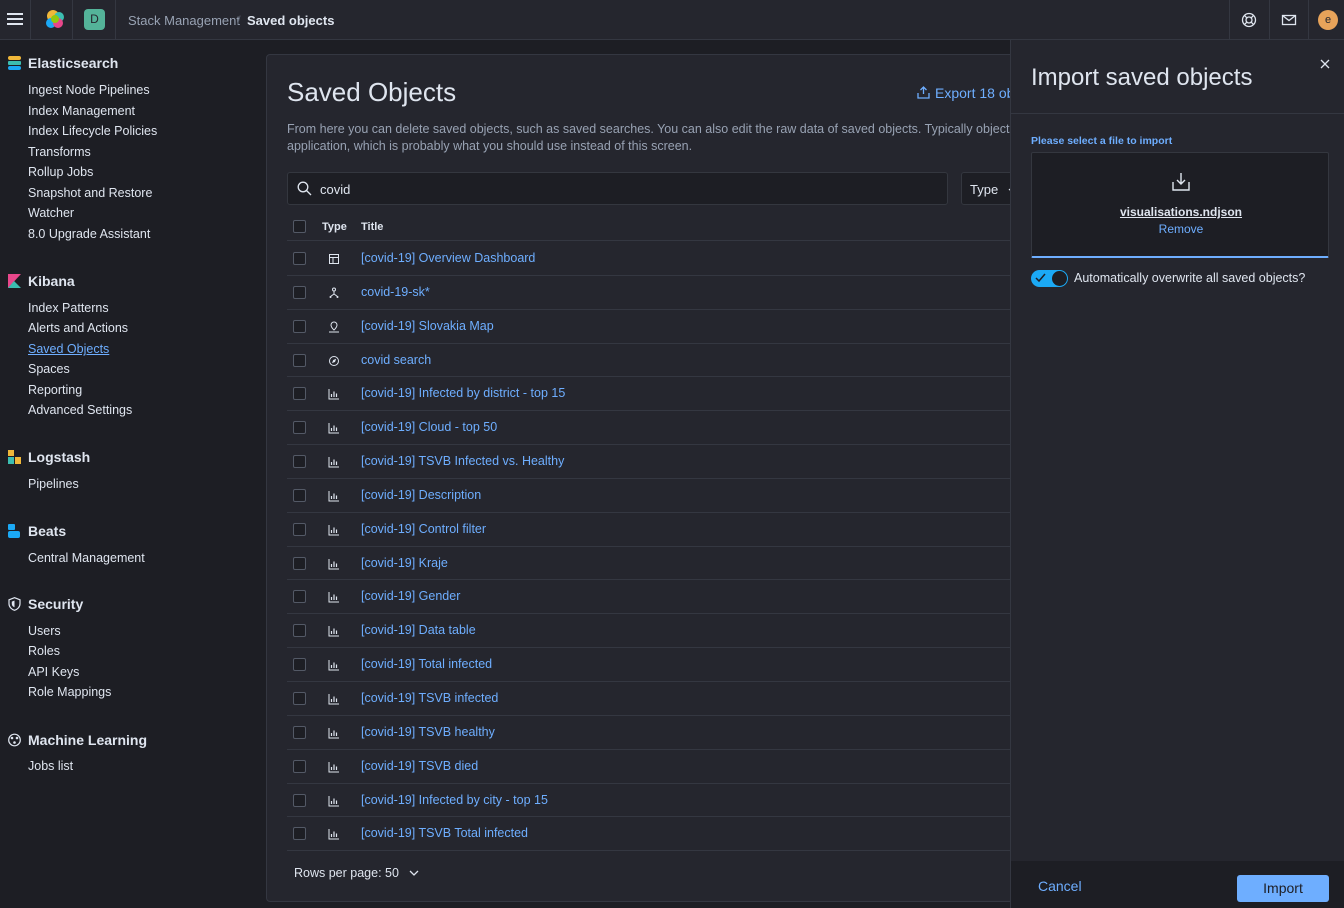  Describe the element at coordinates (656, 665) in the screenshot. I see `table-row: [covid-19] Total infected` at that location.